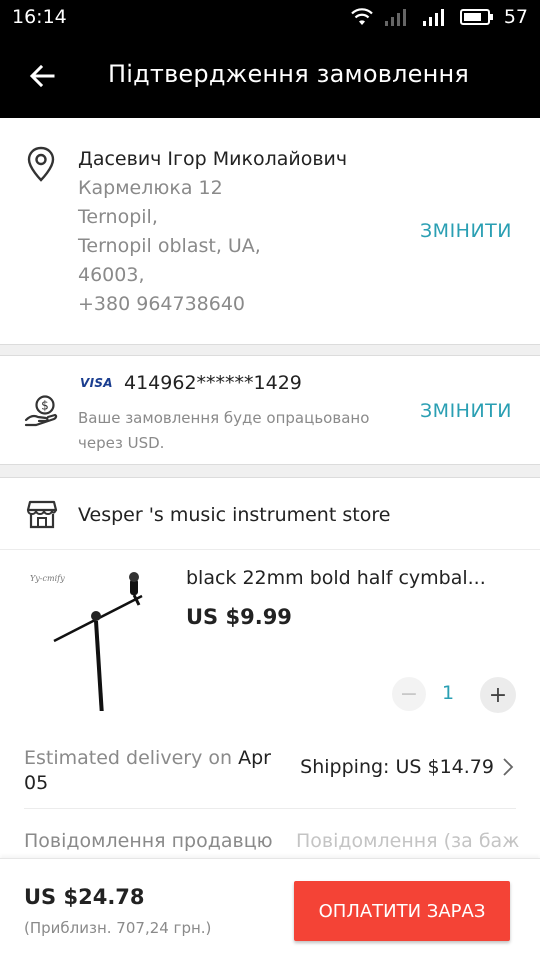 This screenshot has width=540, height=960. Describe the element at coordinates (42, 514) in the screenshot. I see `store-icon` at that location.